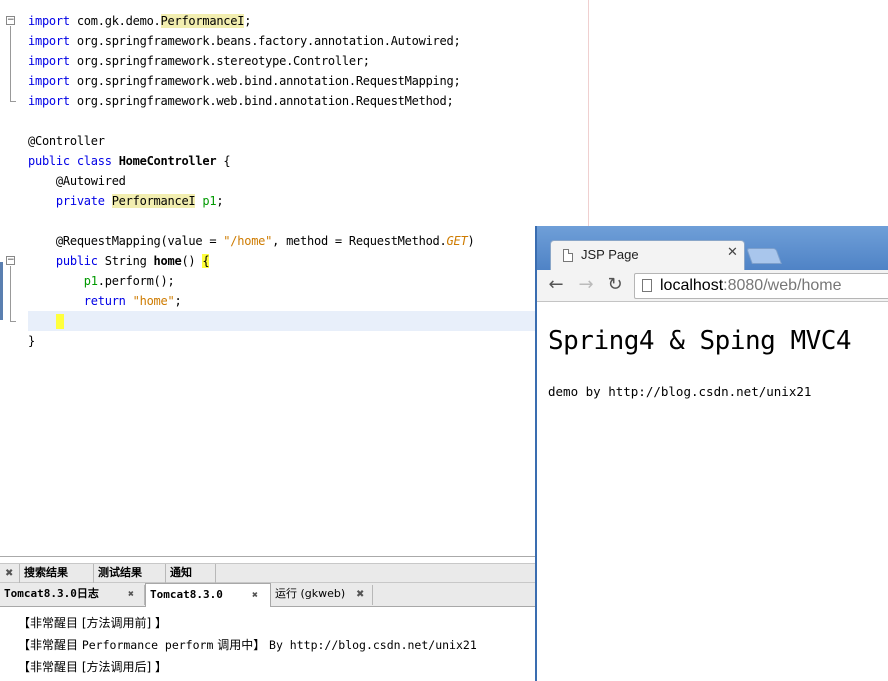 This screenshot has height=681, width=888. Describe the element at coordinates (281, 321) in the screenshot. I see `current-line-highlight` at that location.